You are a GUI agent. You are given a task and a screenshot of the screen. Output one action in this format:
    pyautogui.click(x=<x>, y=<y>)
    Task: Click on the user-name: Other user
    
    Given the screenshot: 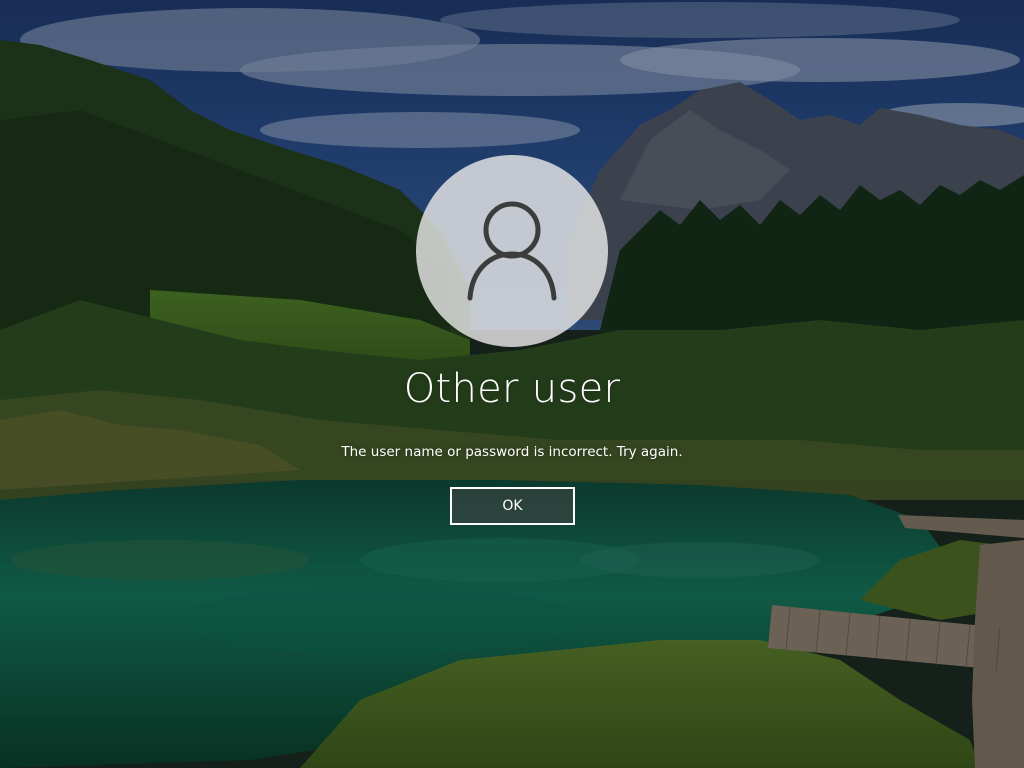 What is the action you would take?
    pyautogui.click(x=512, y=389)
    